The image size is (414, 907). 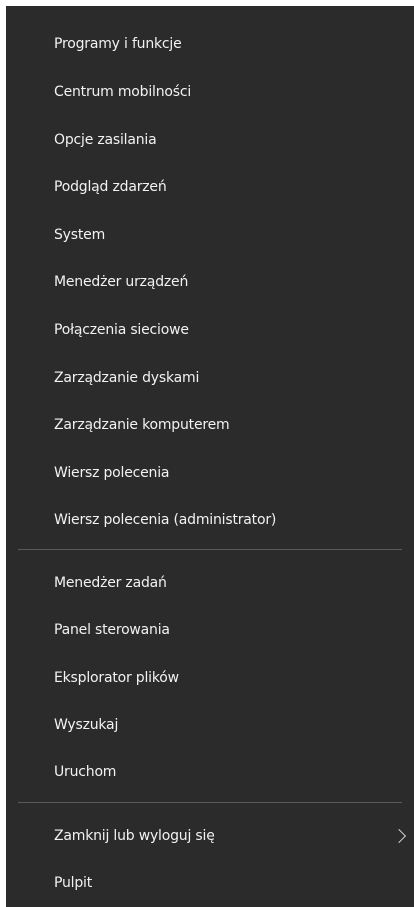 I want to click on menu-item-control-panel: Panel sterowania, so click(x=210, y=630).